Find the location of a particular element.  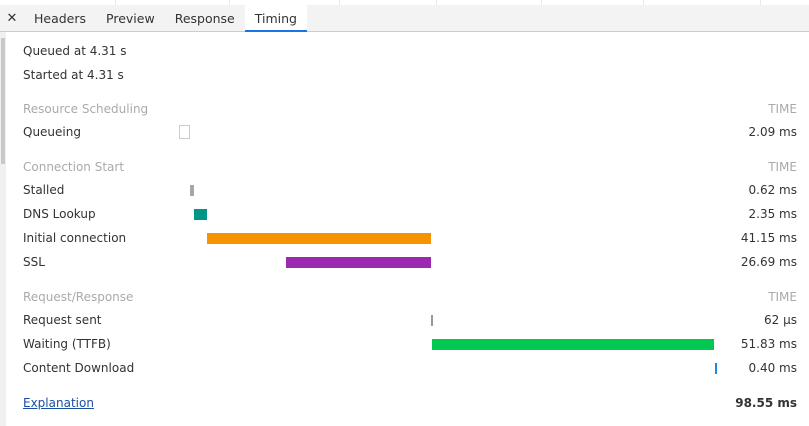

timing-bar-content-download is located at coordinates (715, 368).